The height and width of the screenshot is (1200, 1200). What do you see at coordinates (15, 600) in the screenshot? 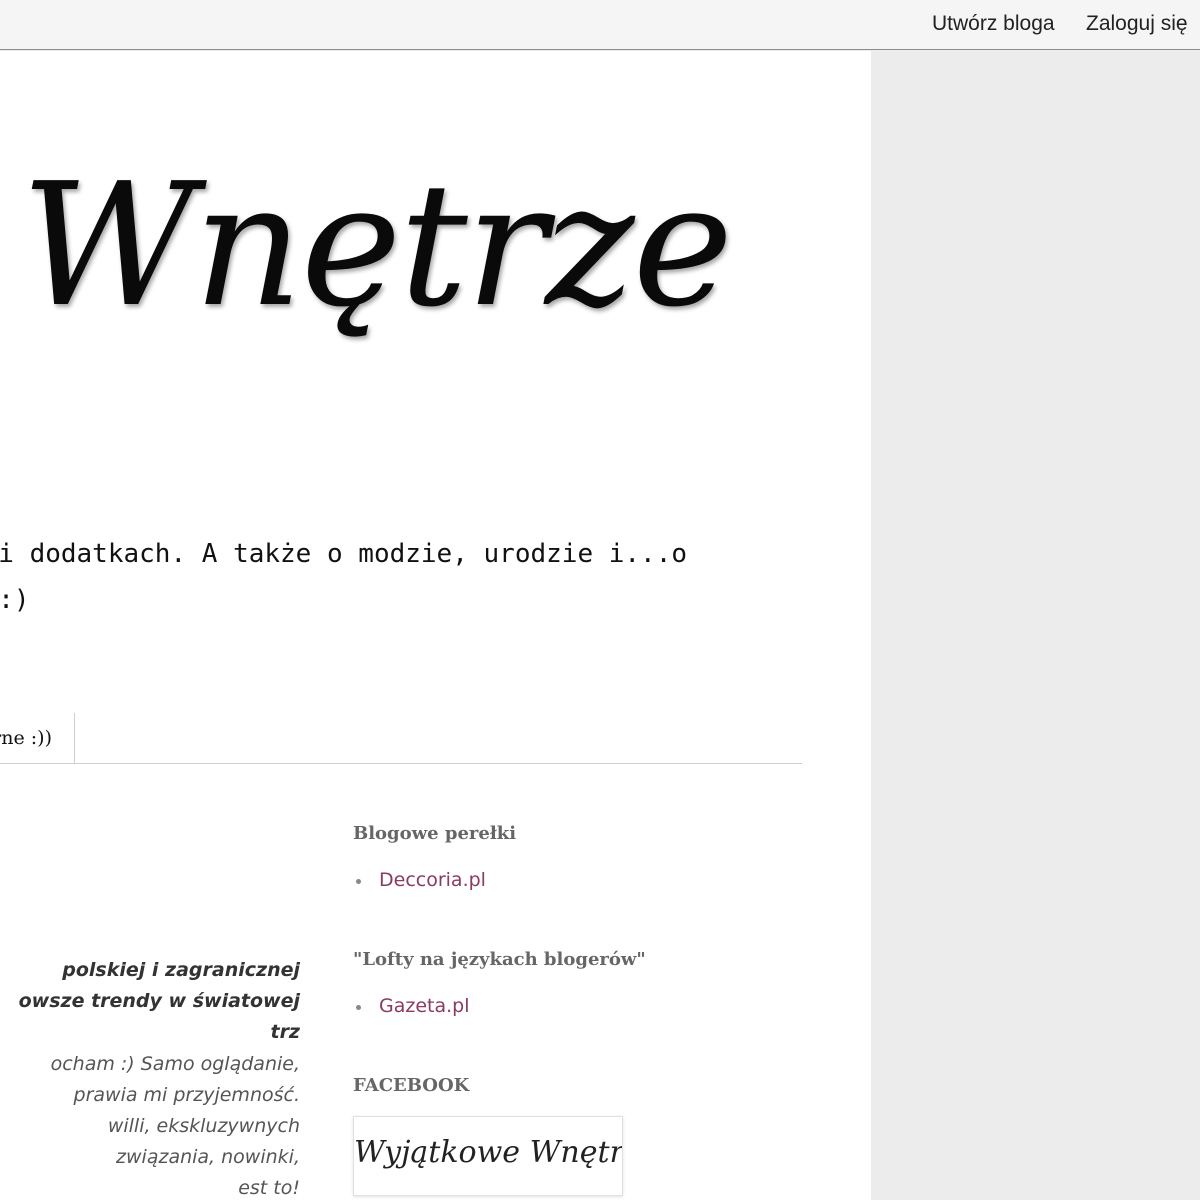
I see `description-line: guje :)` at bounding box center [15, 600].